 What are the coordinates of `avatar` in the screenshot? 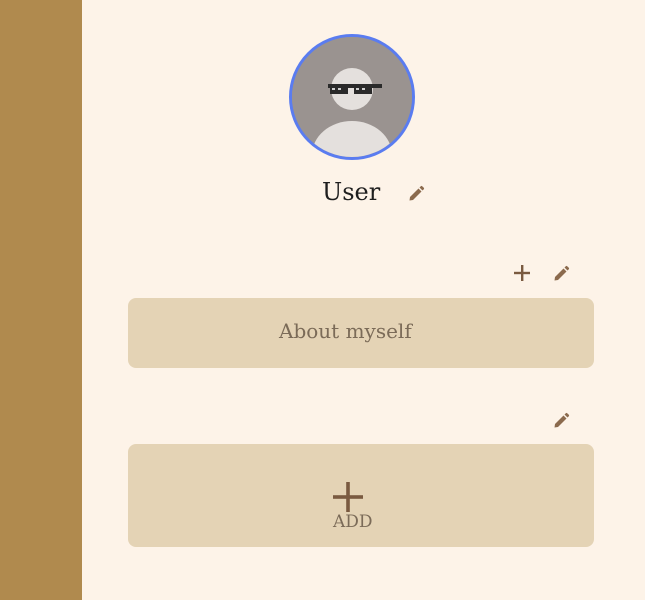 It's located at (352, 97).